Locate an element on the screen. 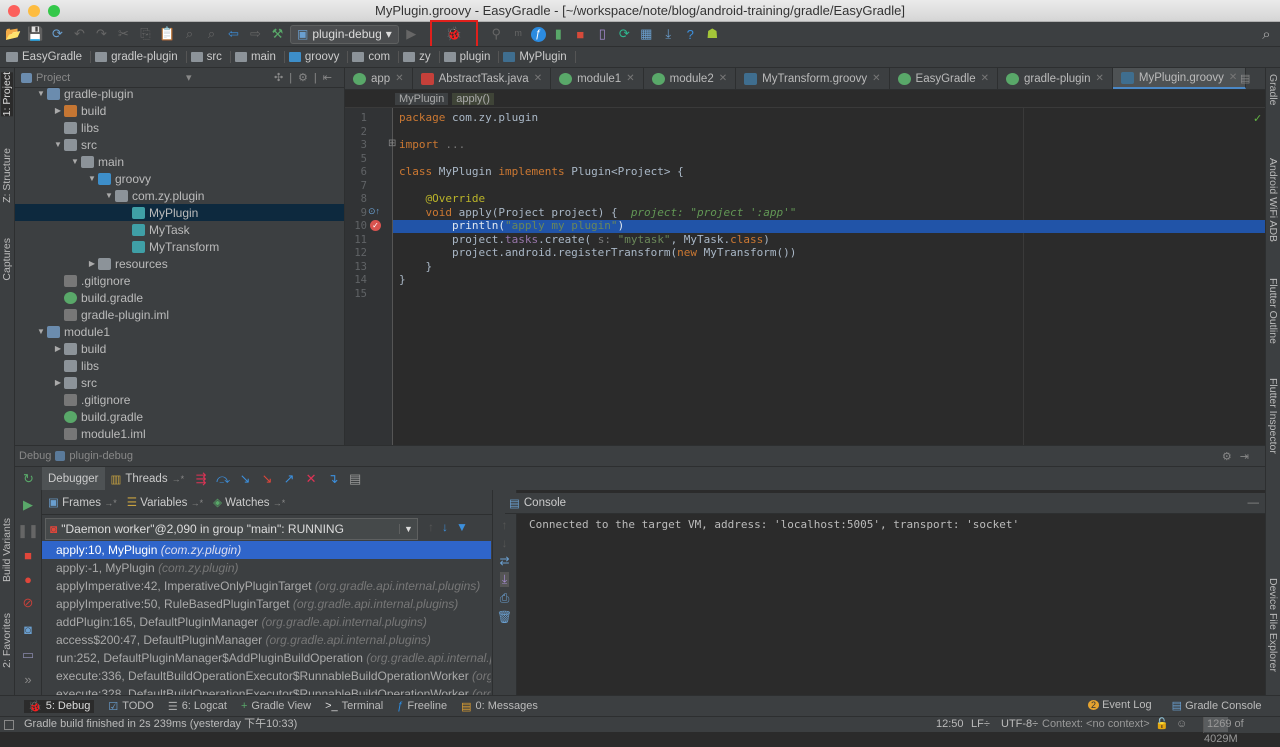  tree-item: ▶ resources is located at coordinates (179, 263).